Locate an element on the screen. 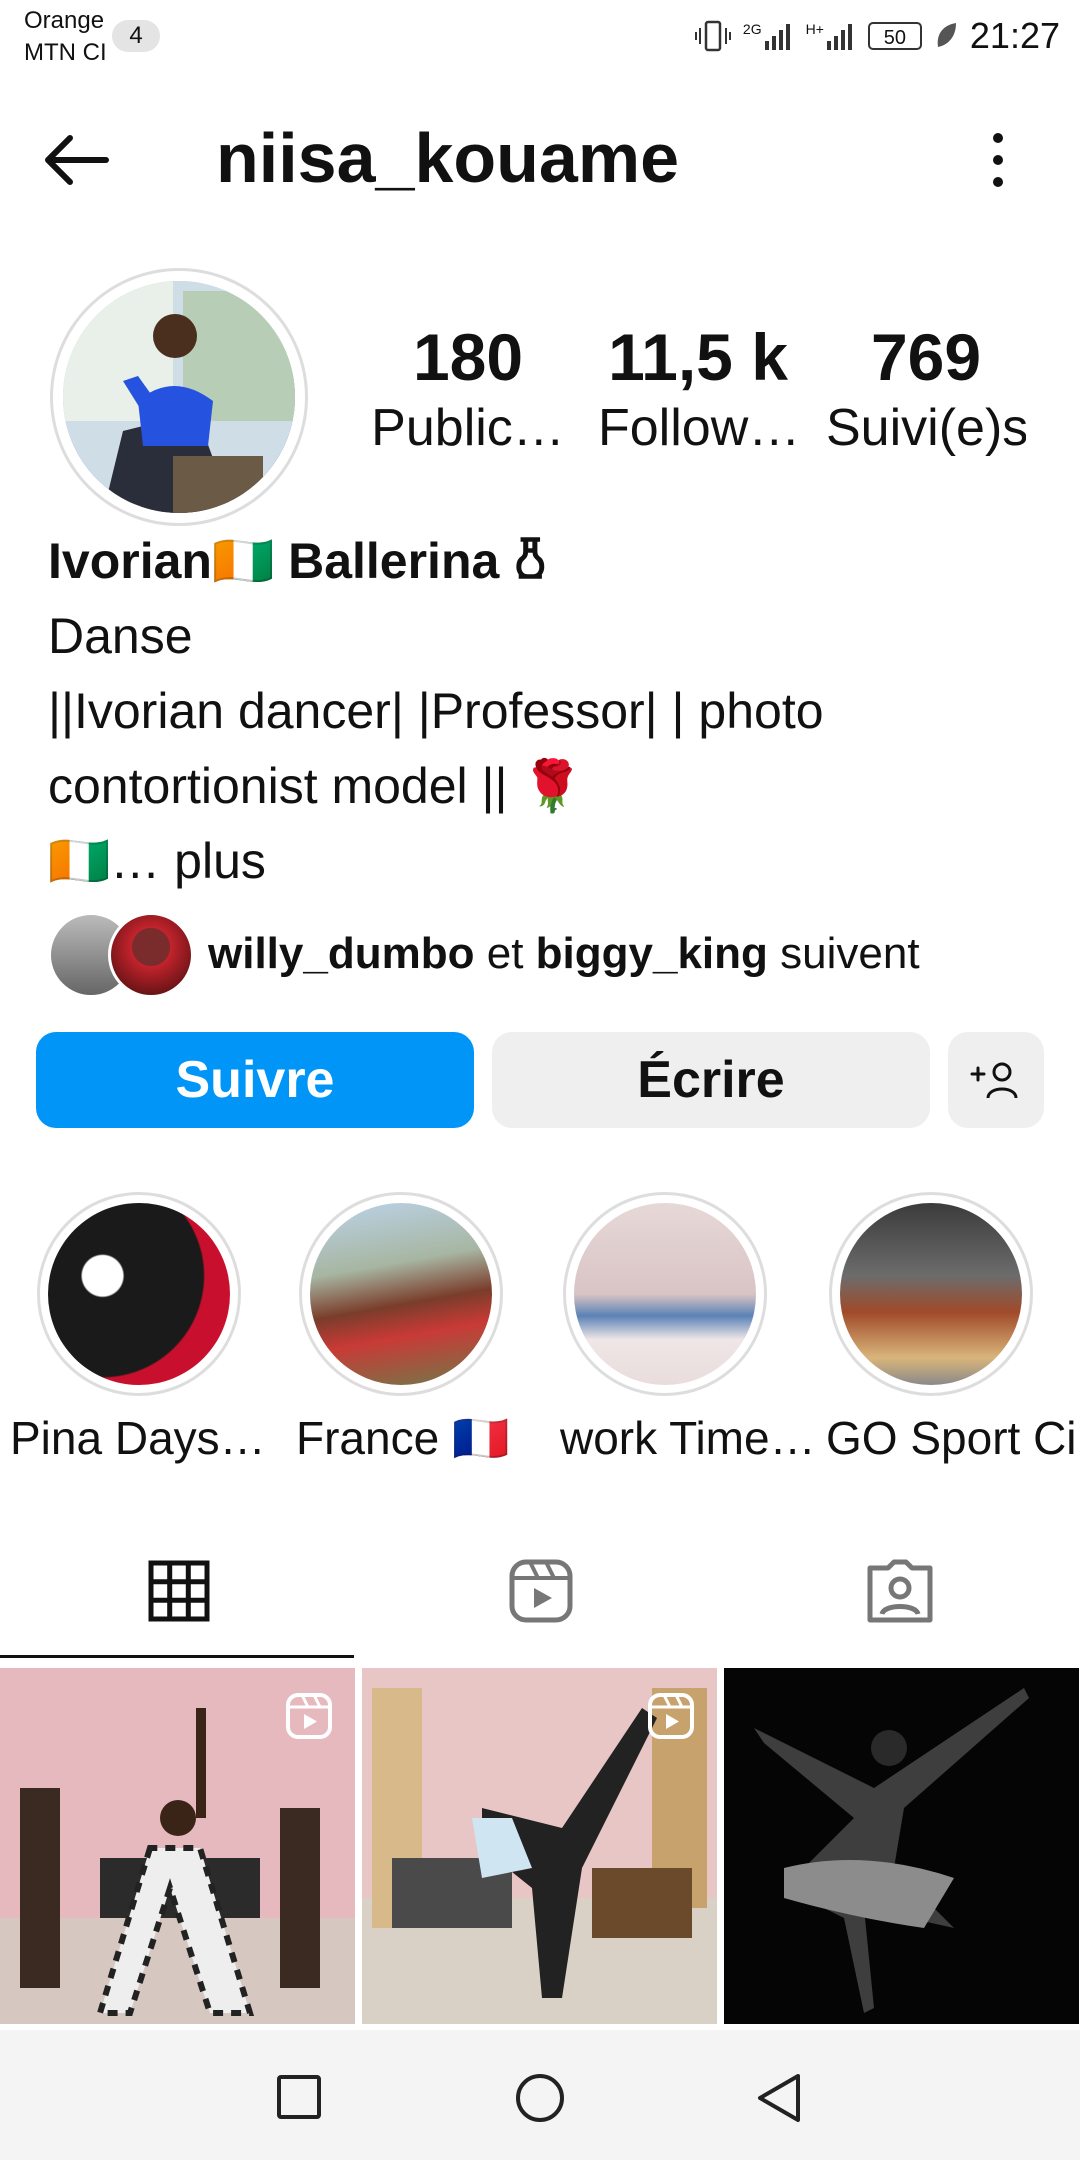 This screenshot has height=2160, width=1080. highlight-item: GO Sport Ci is located at coordinates (951, 1329).